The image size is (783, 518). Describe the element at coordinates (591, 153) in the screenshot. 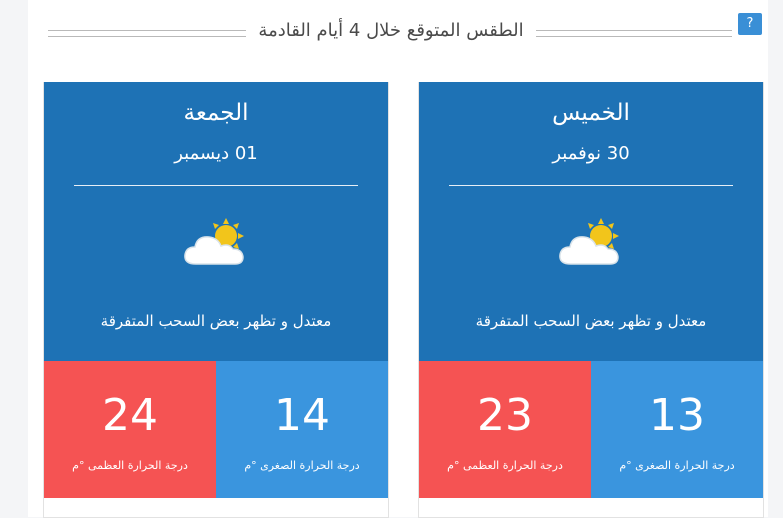

I see `forecast-date: 30 نوفمبر` at that location.